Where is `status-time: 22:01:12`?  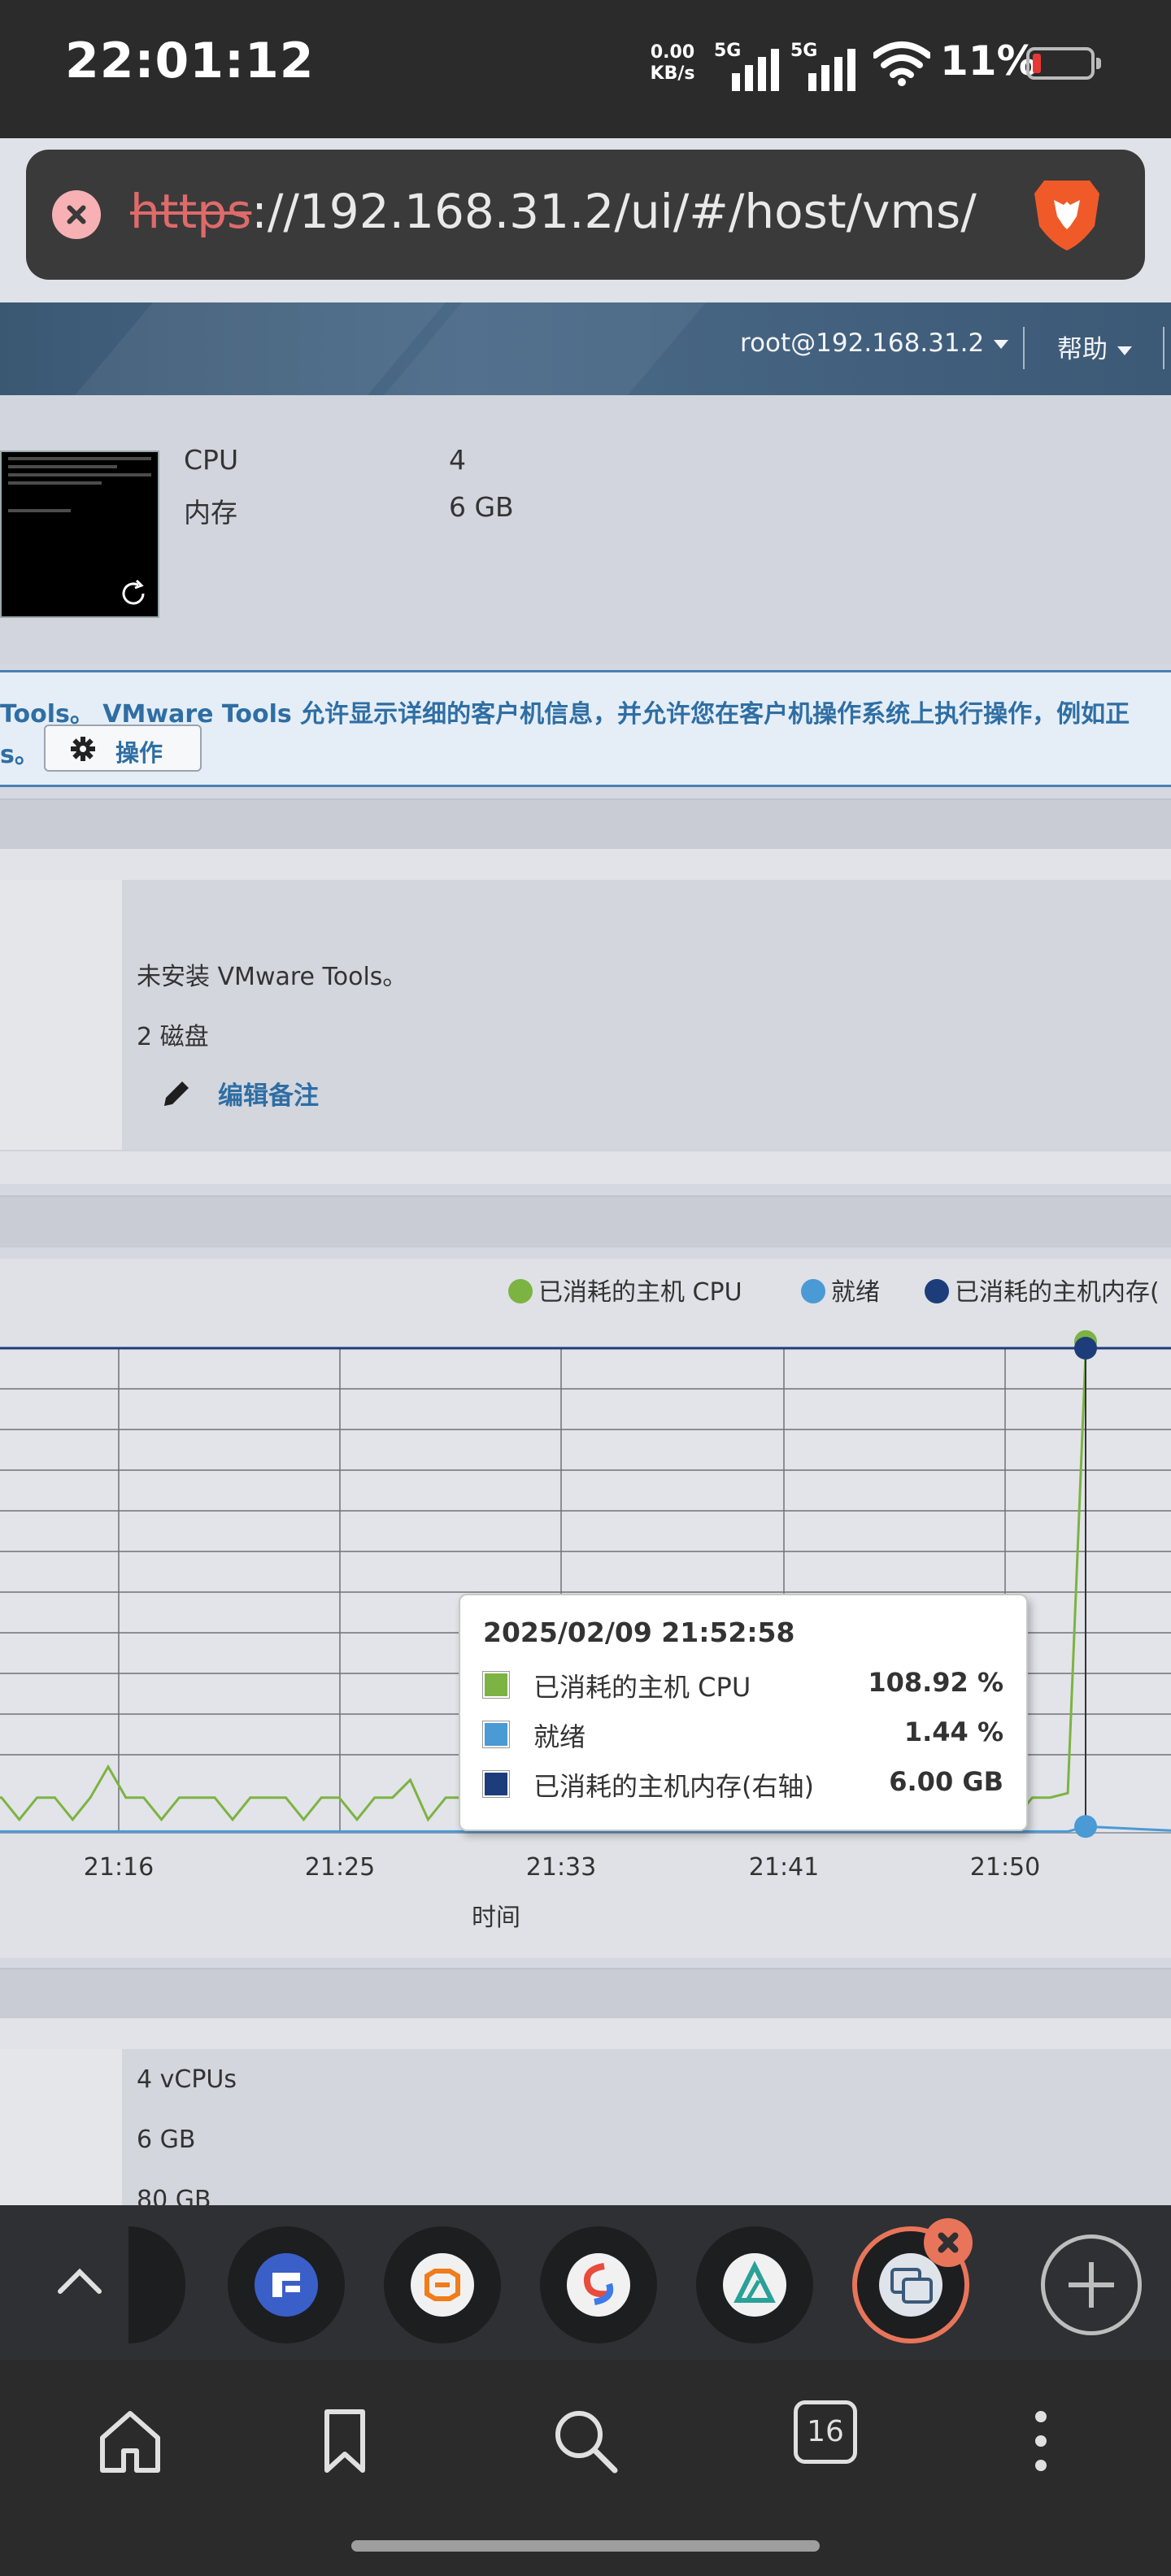 status-time: 22:01:12 is located at coordinates (190, 61).